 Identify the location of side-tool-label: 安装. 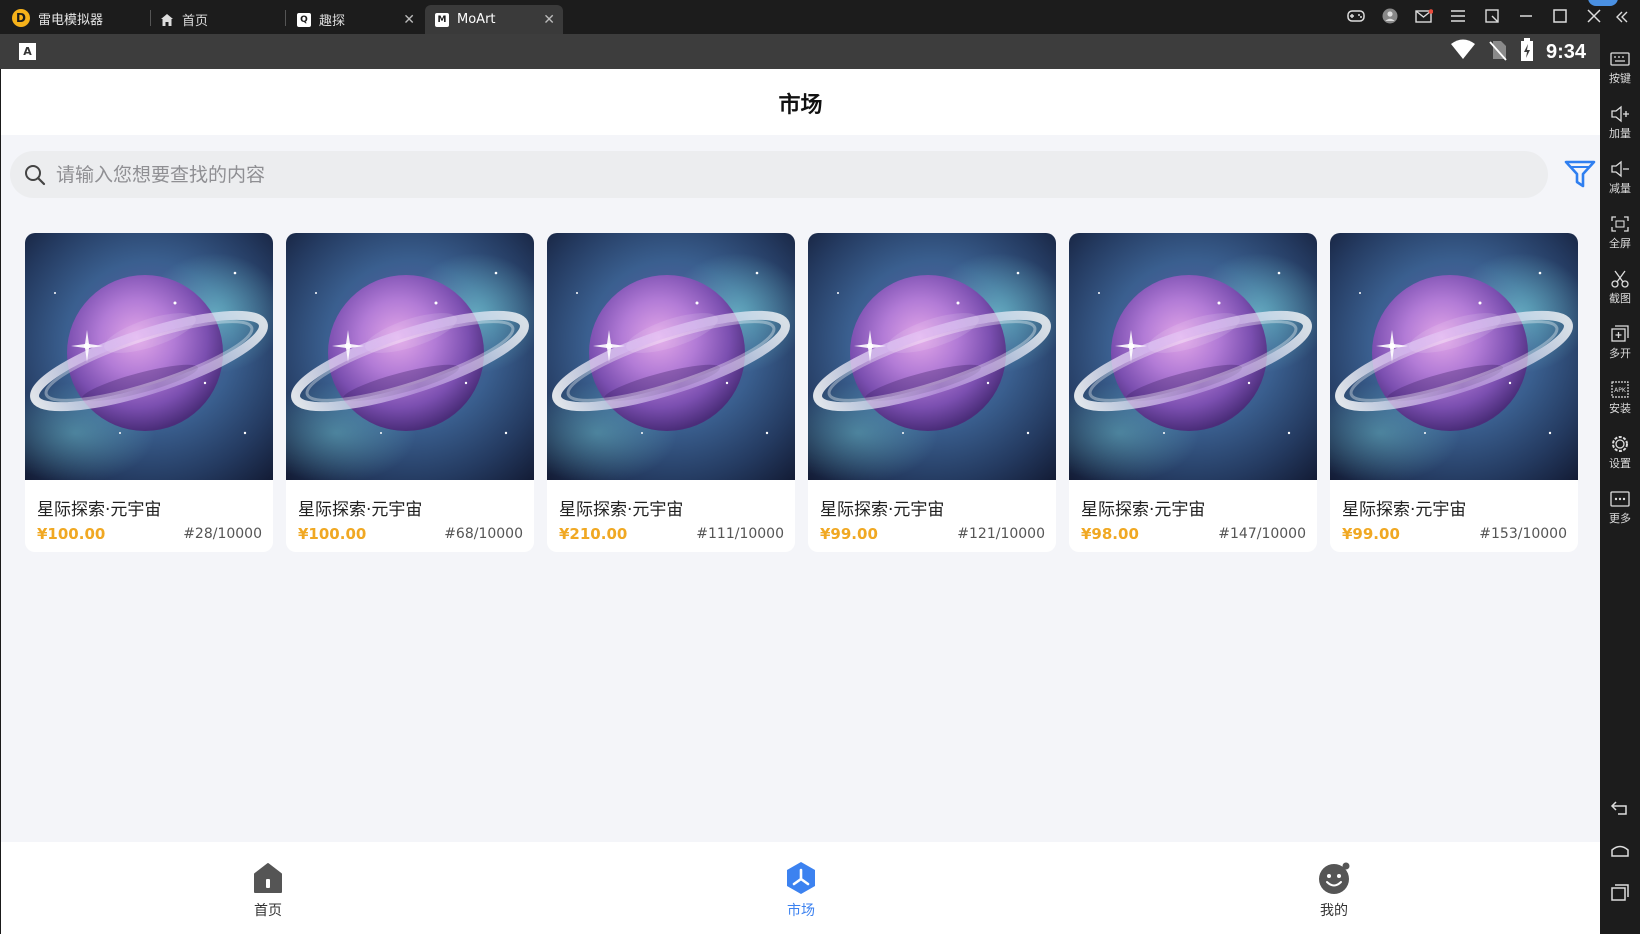
(1620, 408).